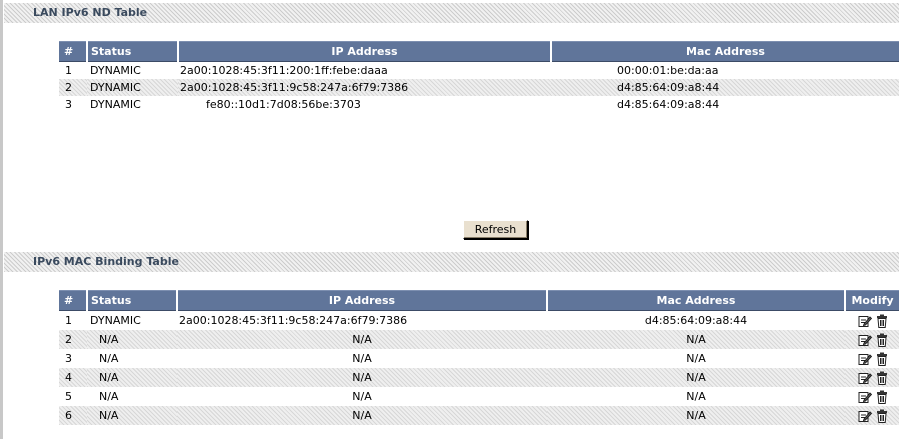 The width and height of the screenshot is (899, 439). Describe the element at coordinates (68, 396) in the screenshot. I see `row-num: 5` at that location.